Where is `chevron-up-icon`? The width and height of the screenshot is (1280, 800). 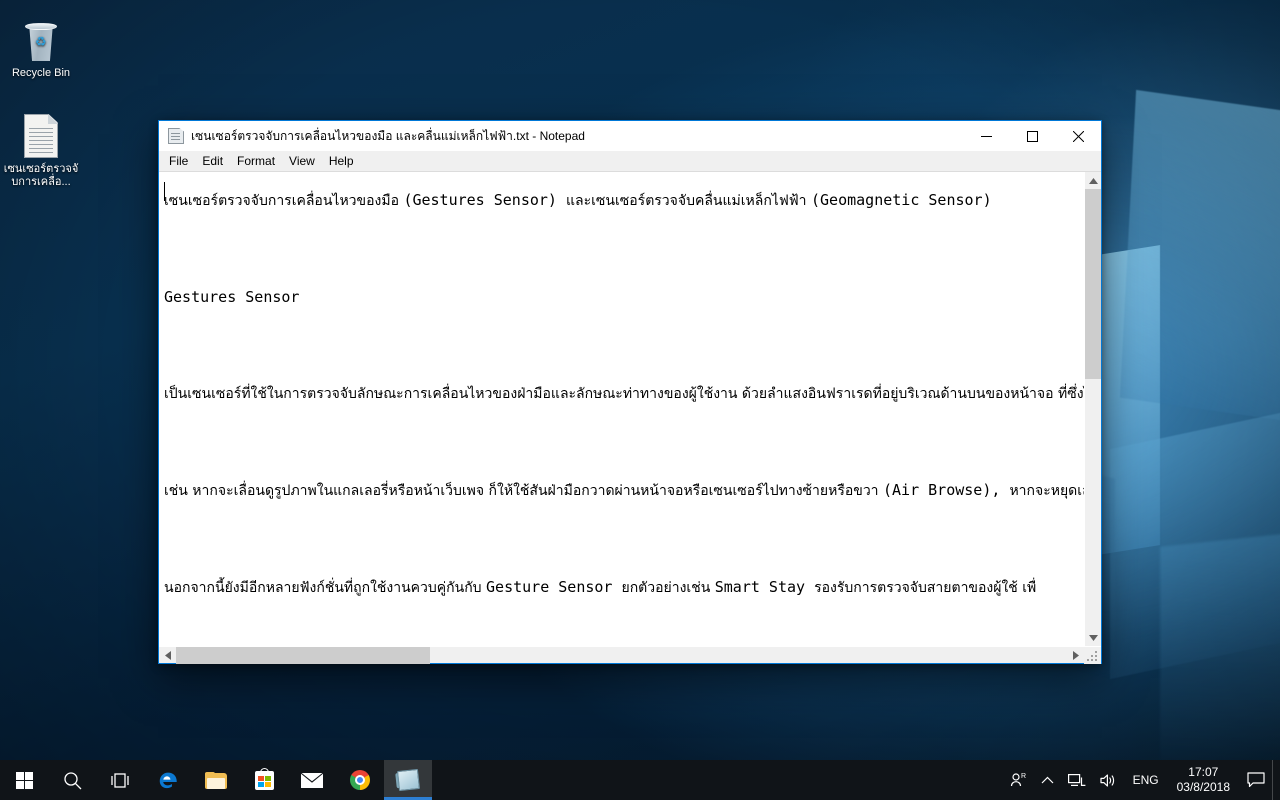
chevron-up-icon is located at coordinates (1047, 779).